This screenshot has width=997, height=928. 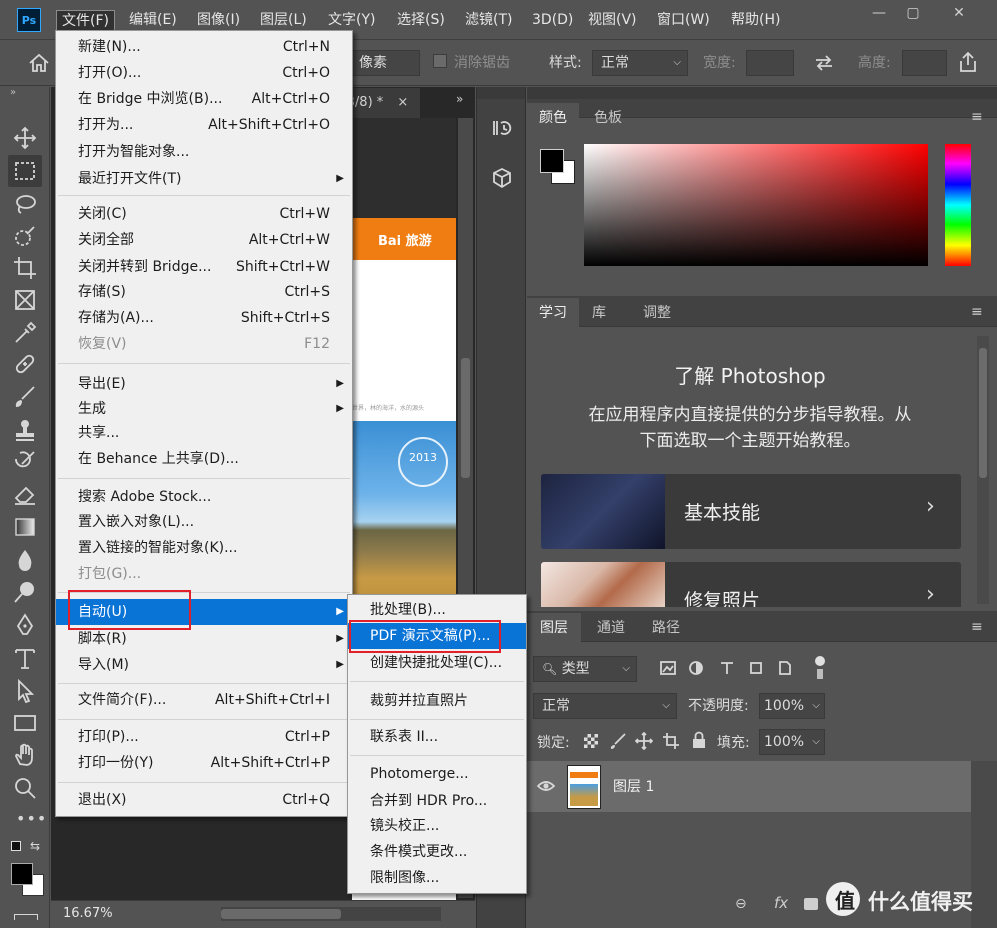 What do you see at coordinates (683, 21) in the screenshot?
I see `menu-window: 窗口(W)` at bounding box center [683, 21].